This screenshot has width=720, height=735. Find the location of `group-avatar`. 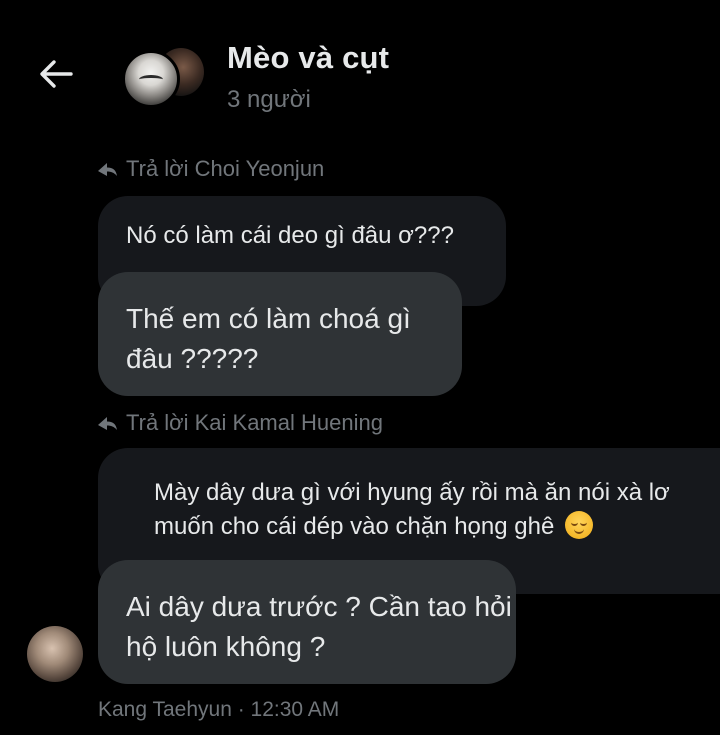

group-avatar is located at coordinates (163, 77).